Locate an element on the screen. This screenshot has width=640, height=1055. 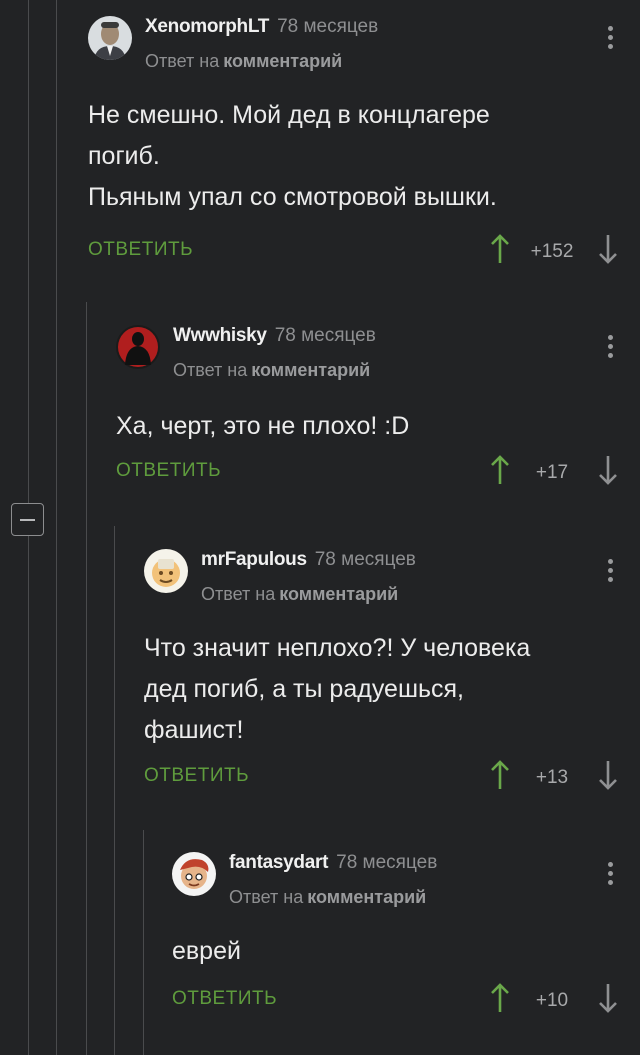
comment-line: погиб. is located at coordinates (124, 156).